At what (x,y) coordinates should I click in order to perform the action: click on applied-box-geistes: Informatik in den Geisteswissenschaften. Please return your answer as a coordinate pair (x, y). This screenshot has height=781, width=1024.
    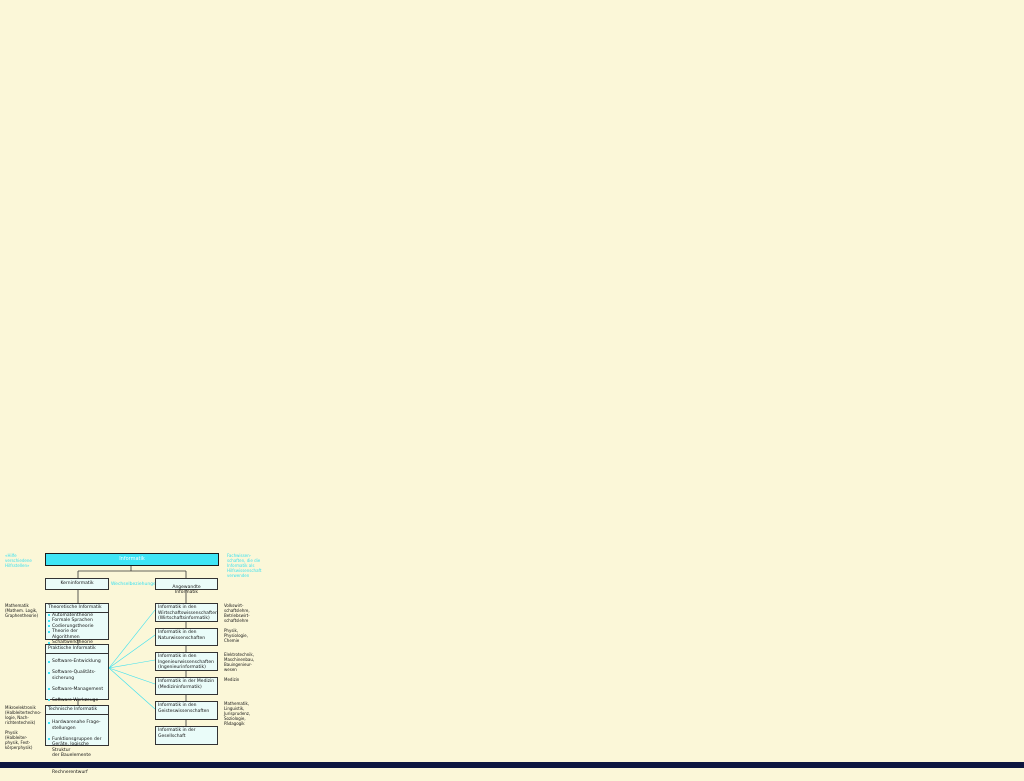
    Looking at the image, I should click on (186, 710).